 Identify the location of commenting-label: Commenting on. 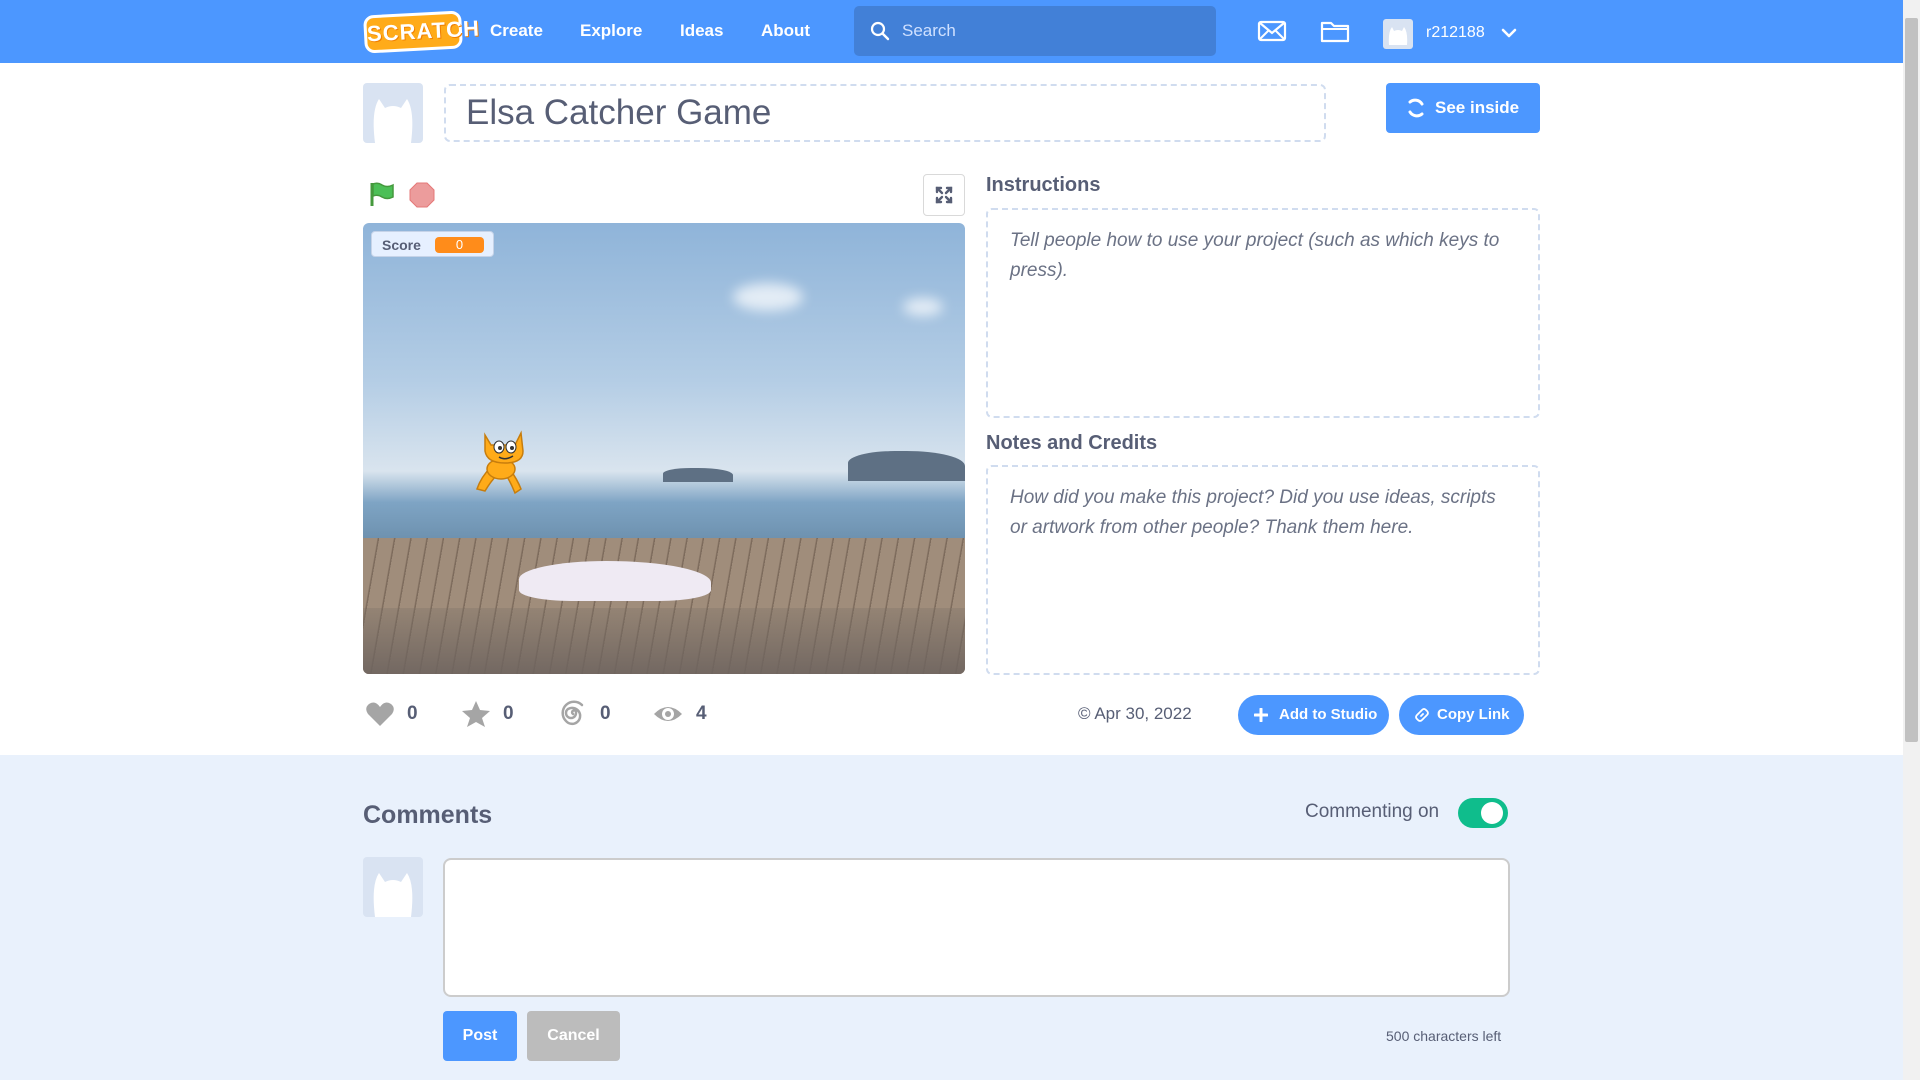
(1372, 811).